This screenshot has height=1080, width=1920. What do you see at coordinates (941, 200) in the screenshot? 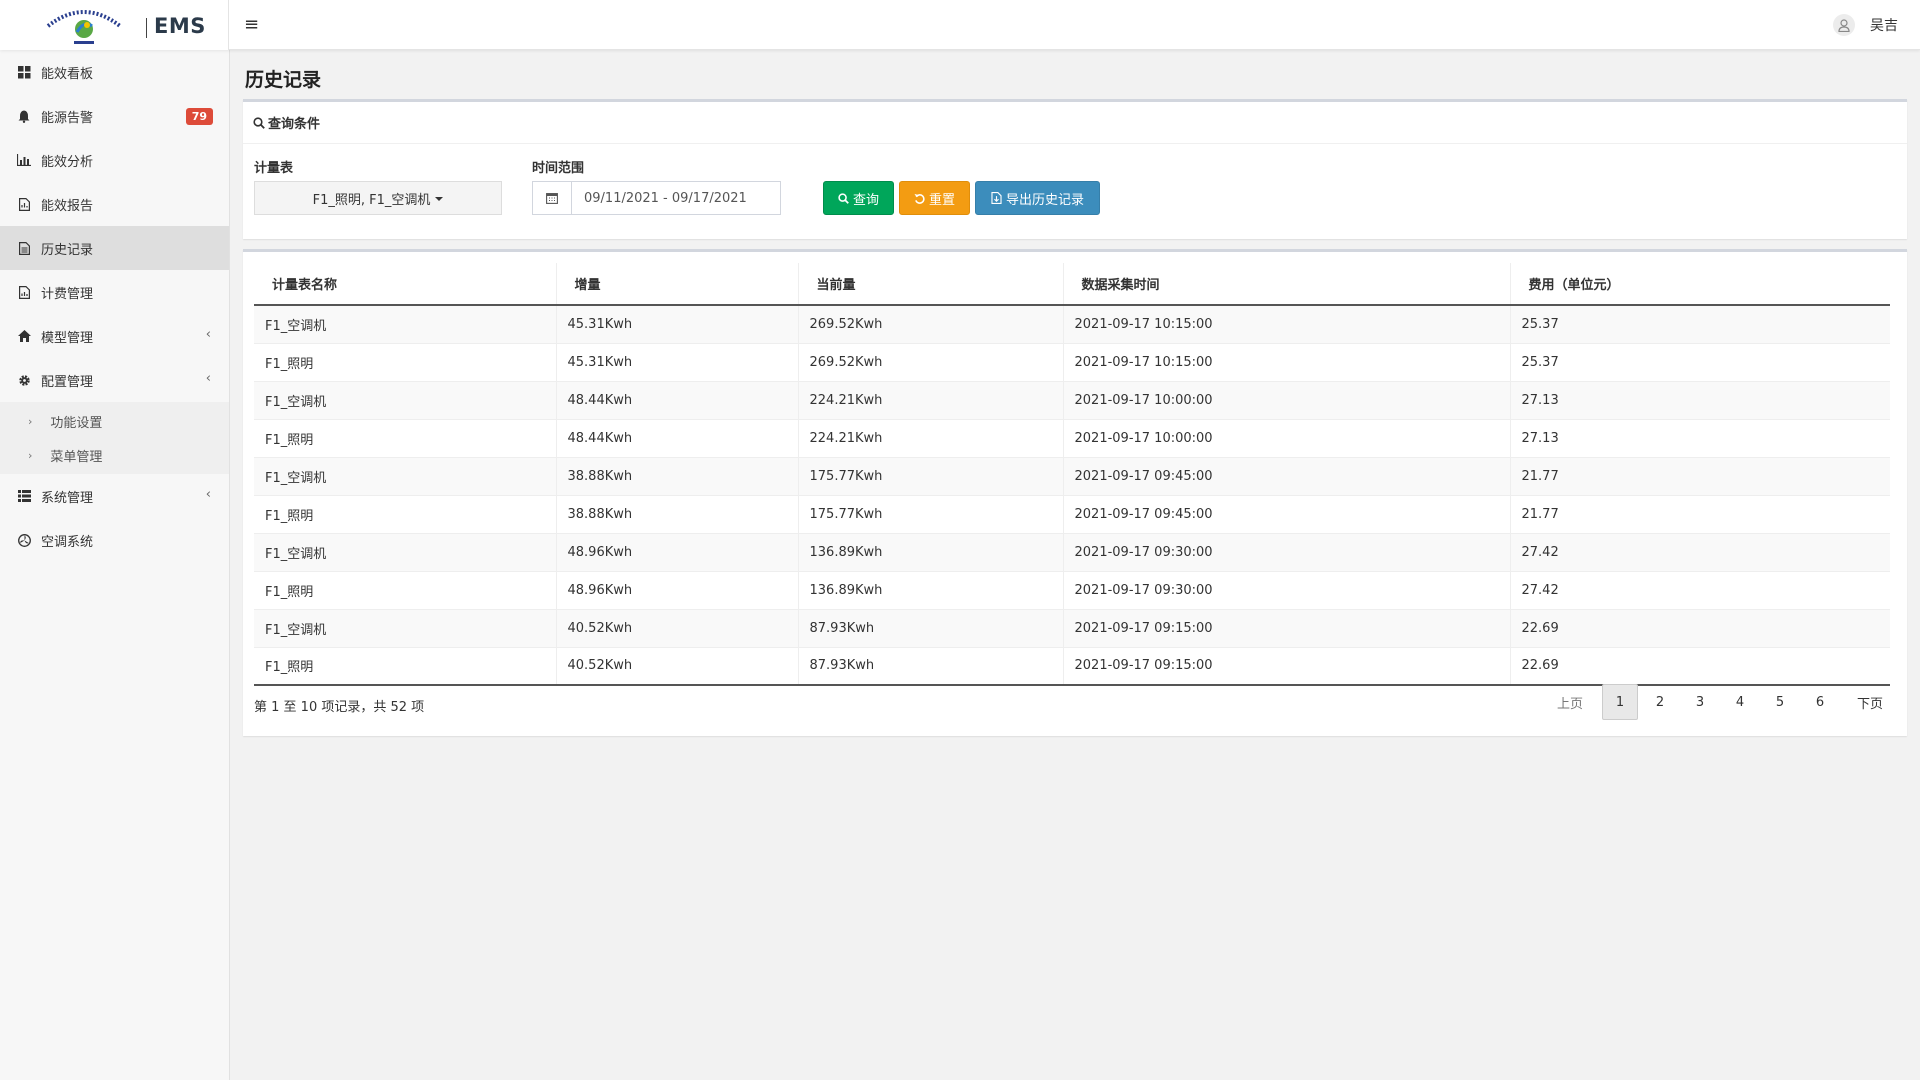
I see `reset-button-label: 重置` at bounding box center [941, 200].